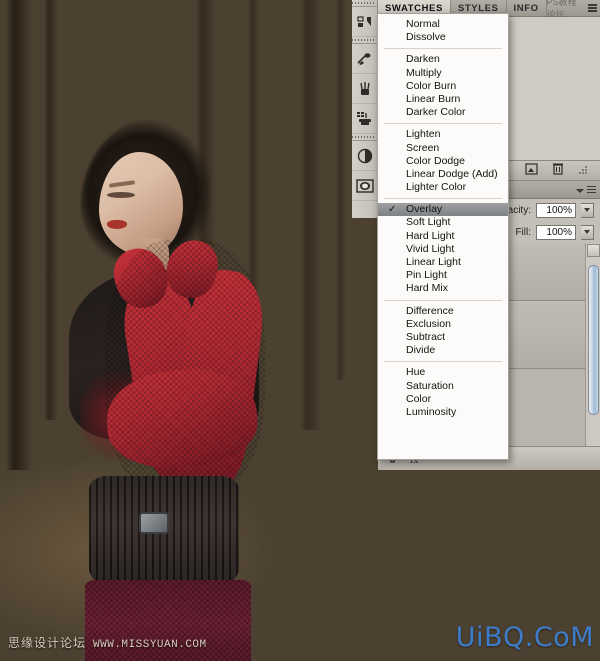 The width and height of the screenshot is (600, 661). What do you see at coordinates (580, 190) in the screenshot?
I see `chevron-down-icon` at bounding box center [580, 190].